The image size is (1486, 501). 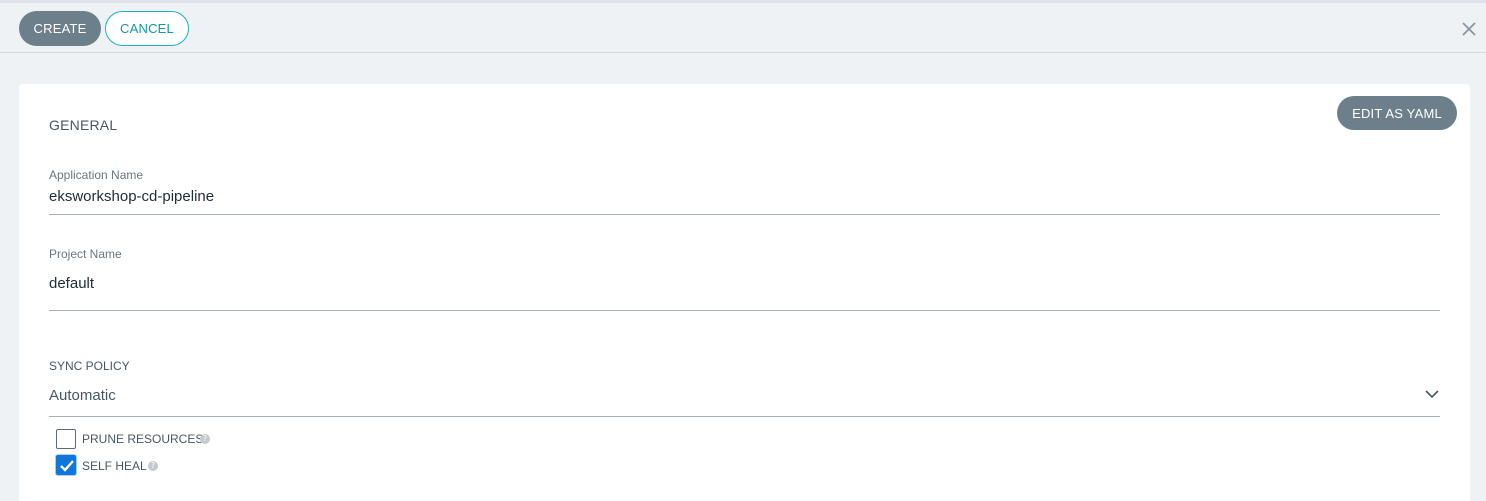 What do you see at coordinates (60, 28) in the screenshot?
I see `create-button: CREATE` at bounding box center [60, 28].